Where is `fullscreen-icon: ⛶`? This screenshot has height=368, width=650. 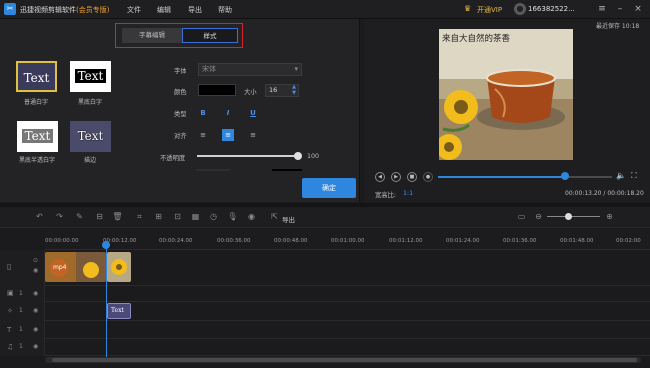
fullscreen-icon: ⛶ is located at coordinates (634, 176).